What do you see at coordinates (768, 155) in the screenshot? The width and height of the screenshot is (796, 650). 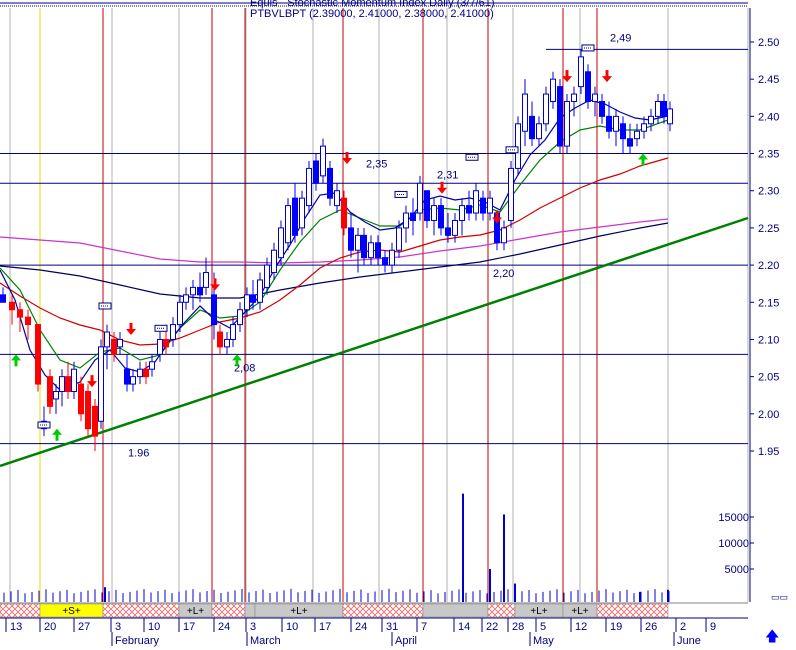 I see `price-tick-label: 2.35` at bounding box center [768, 155].